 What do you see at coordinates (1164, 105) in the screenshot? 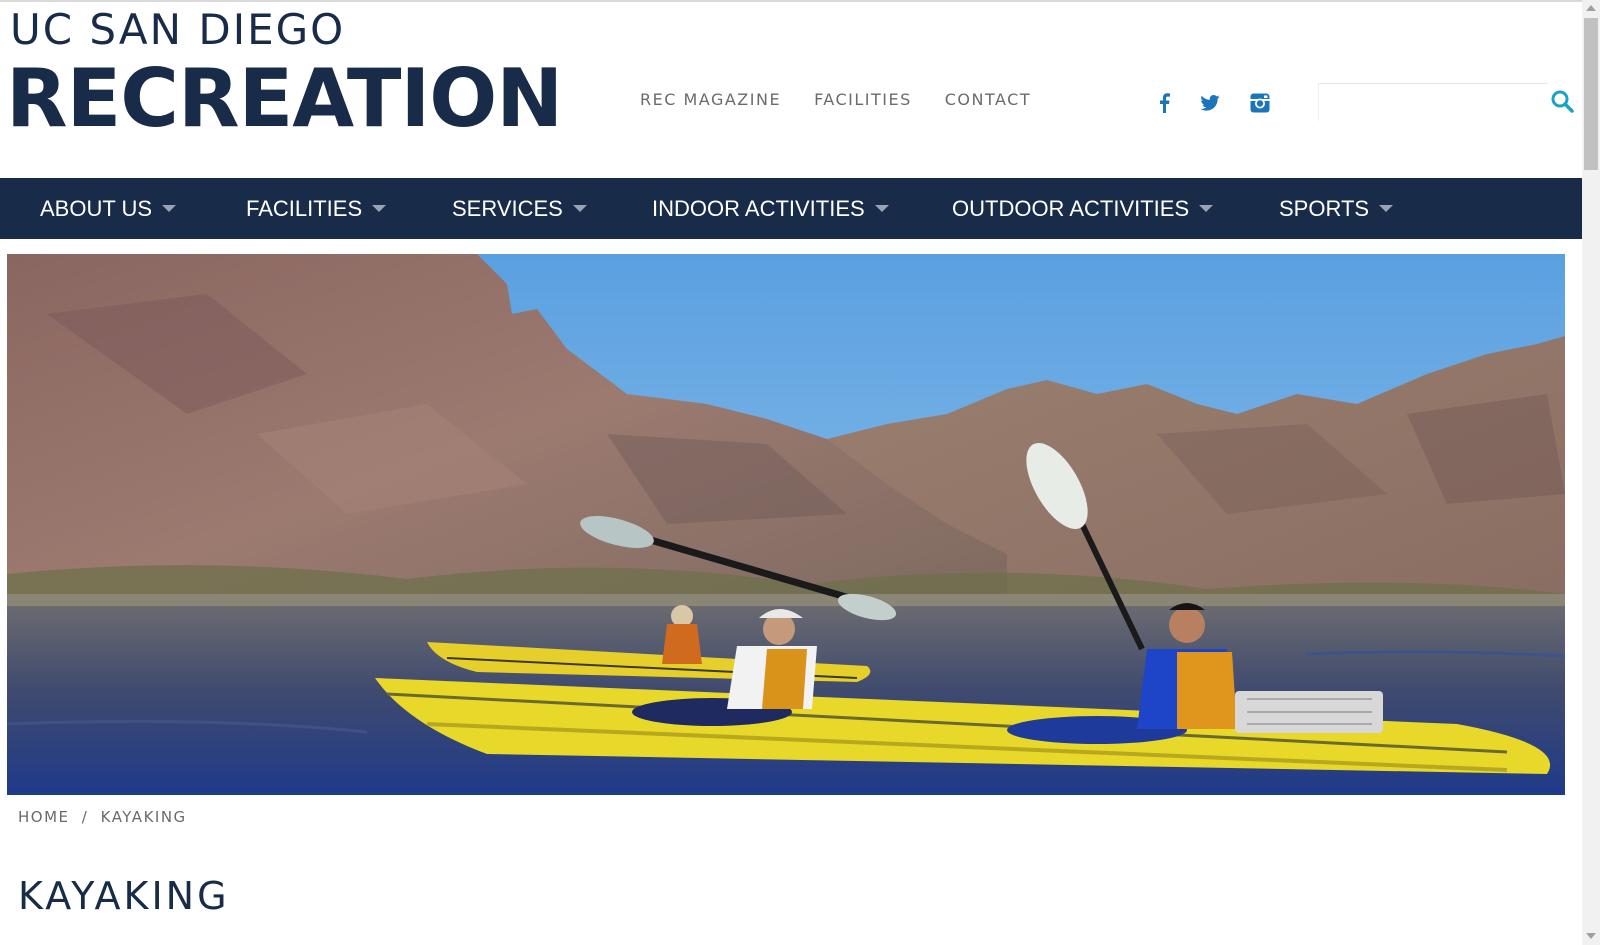
I see `facebook-icon` at bounding box center [1164, 105].